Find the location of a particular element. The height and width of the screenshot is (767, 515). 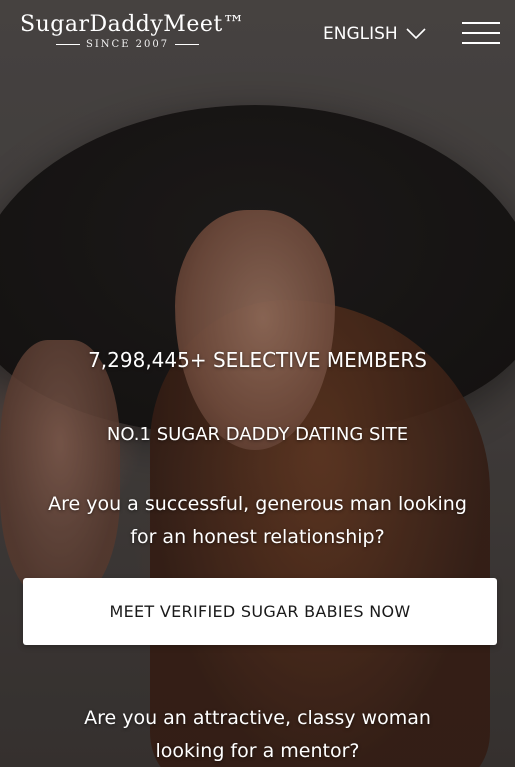

members-count: 7,298,445+ SELECTIVE MEMBERS is located at coordinates (257, 360).